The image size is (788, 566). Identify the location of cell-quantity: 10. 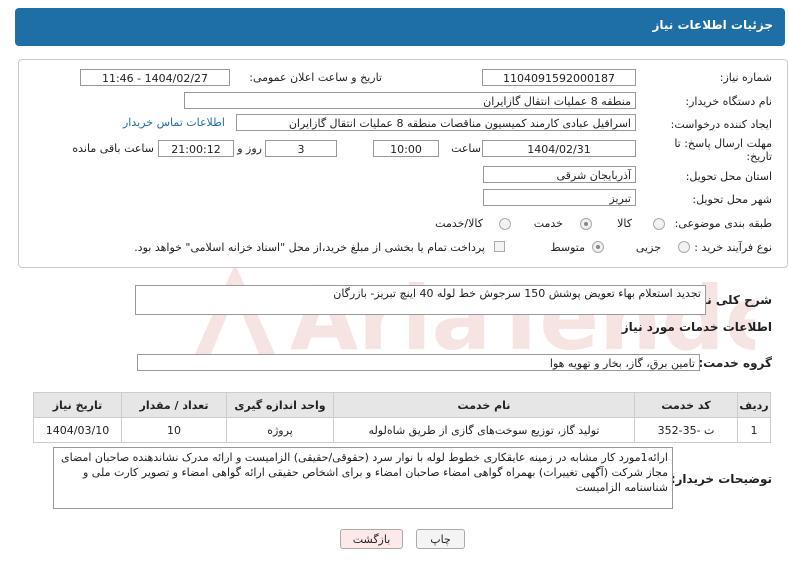
(174, 430).